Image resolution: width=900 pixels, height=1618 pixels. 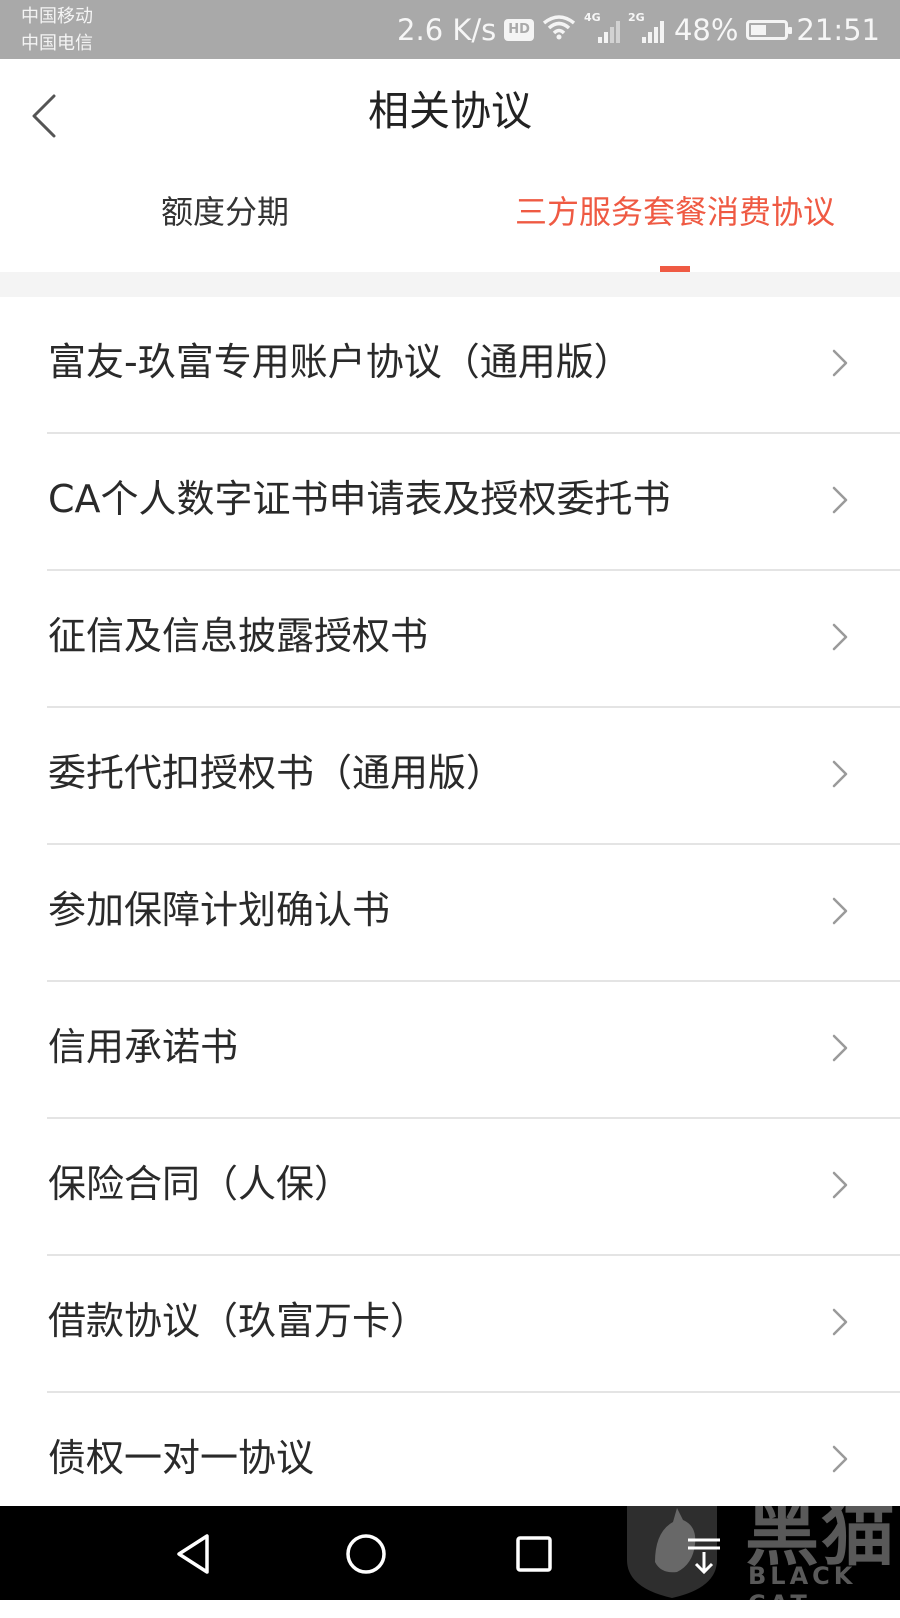 I want to click on carrier-secondary: 中国电信, so click(x=57, y=43).